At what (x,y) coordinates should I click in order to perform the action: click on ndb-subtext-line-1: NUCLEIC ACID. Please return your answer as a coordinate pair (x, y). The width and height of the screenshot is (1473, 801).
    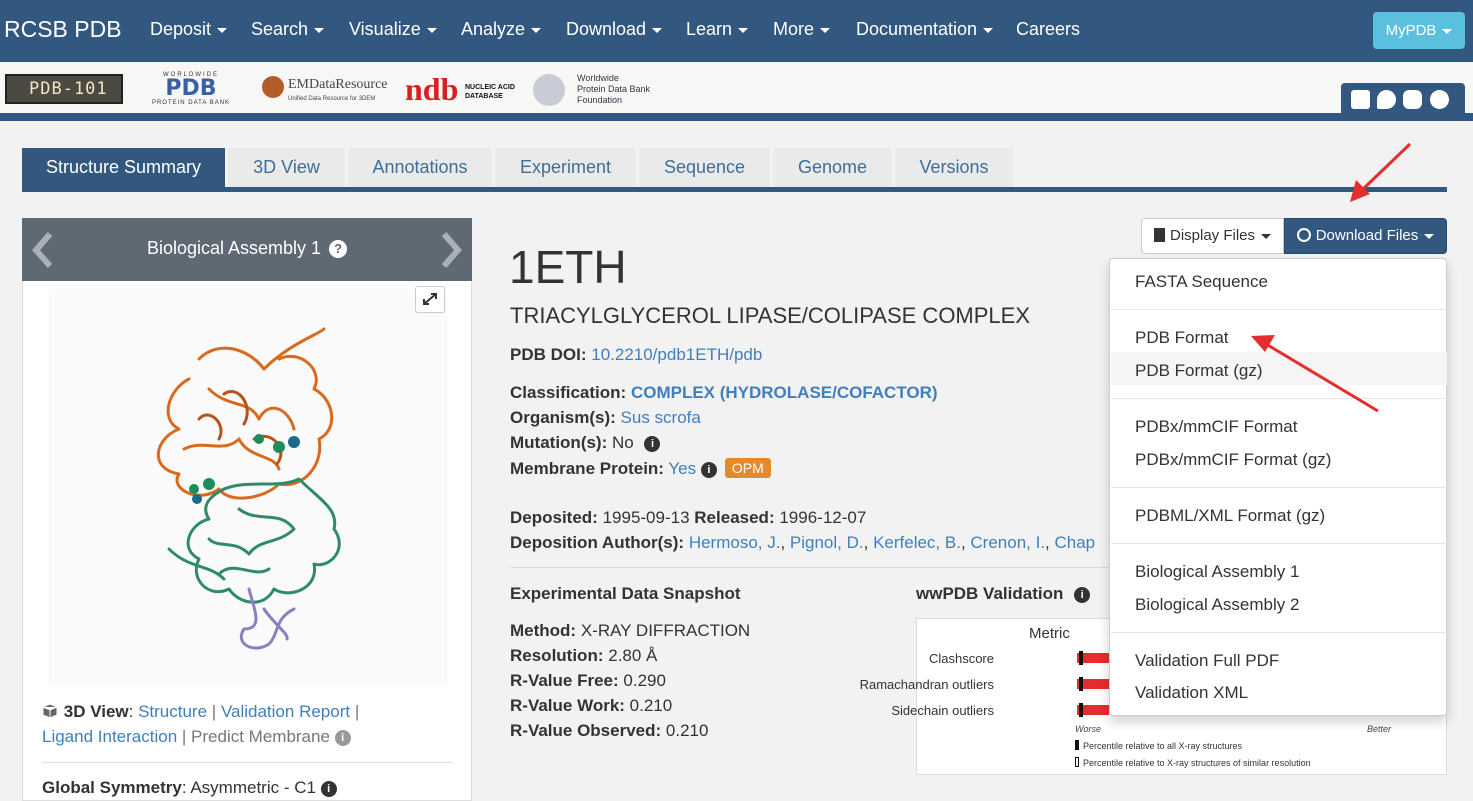
    Looking at the image, I should click on (490, 87).